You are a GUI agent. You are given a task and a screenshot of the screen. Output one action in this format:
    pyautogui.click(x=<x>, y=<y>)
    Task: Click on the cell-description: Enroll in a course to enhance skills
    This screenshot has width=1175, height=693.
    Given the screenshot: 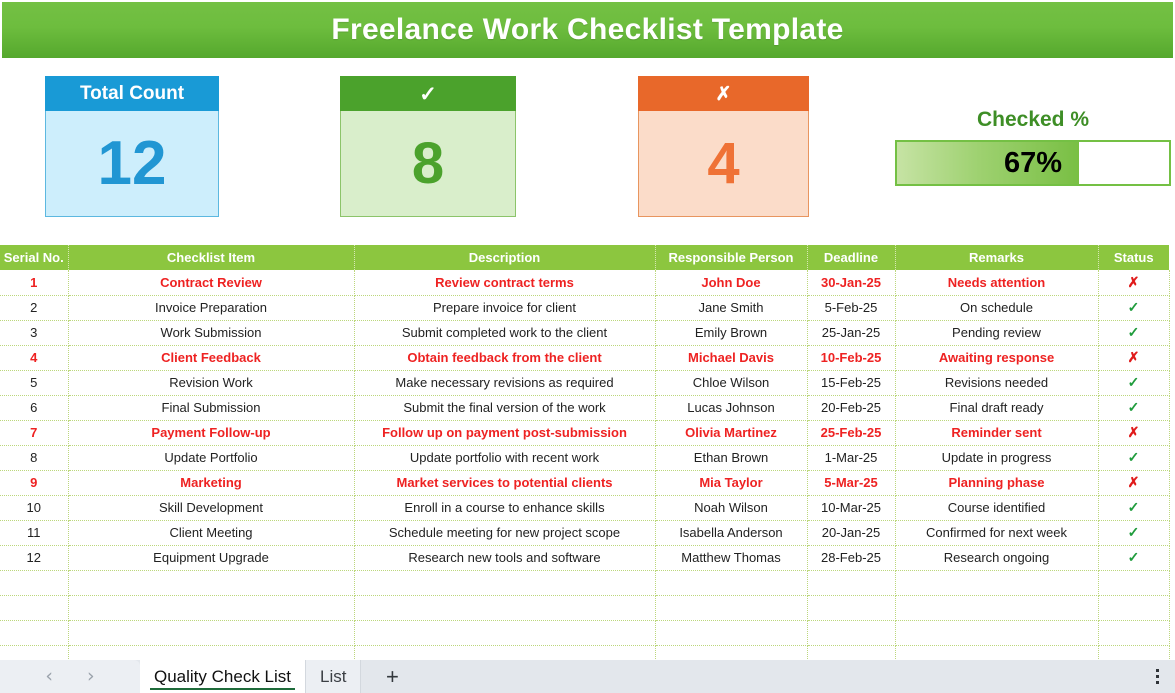 What is the action you would take?
    pyautogui.click(x=505, y=508)
    